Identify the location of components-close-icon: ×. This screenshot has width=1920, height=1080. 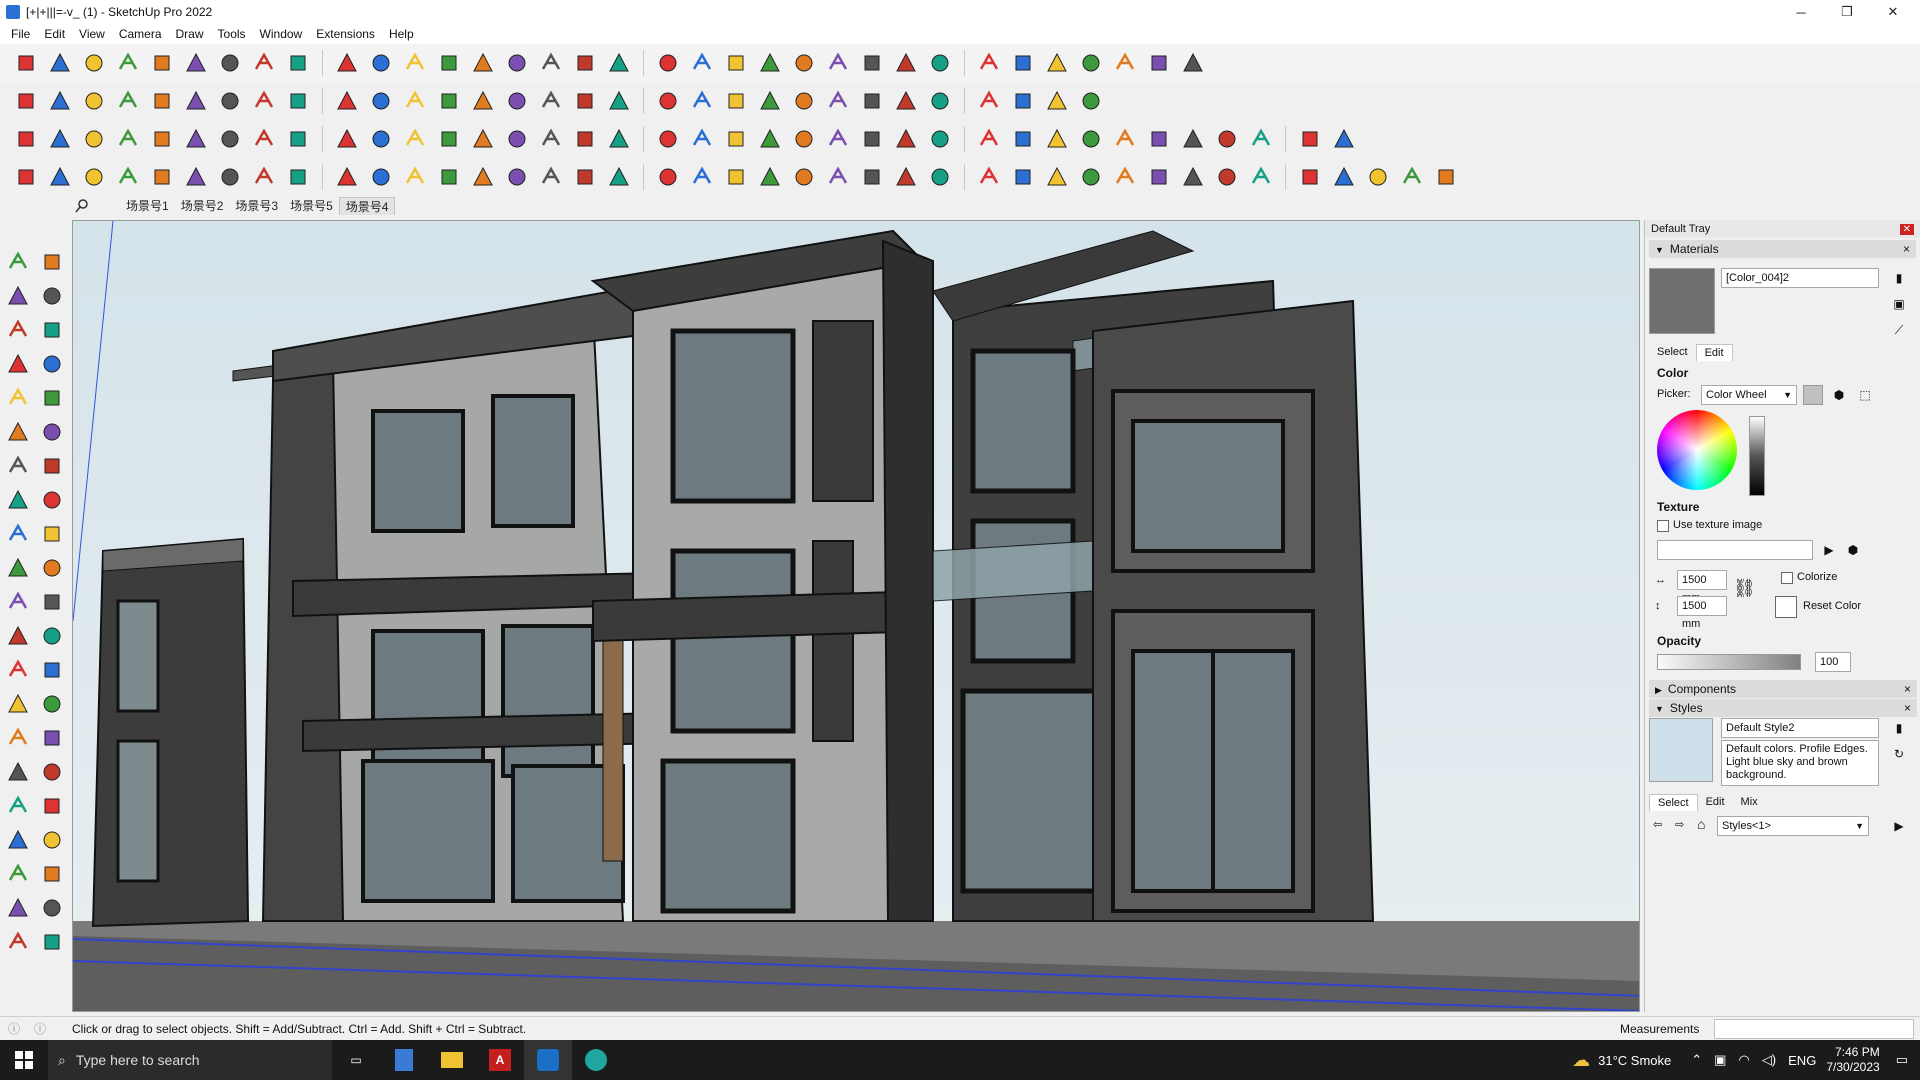
(1907, 689).